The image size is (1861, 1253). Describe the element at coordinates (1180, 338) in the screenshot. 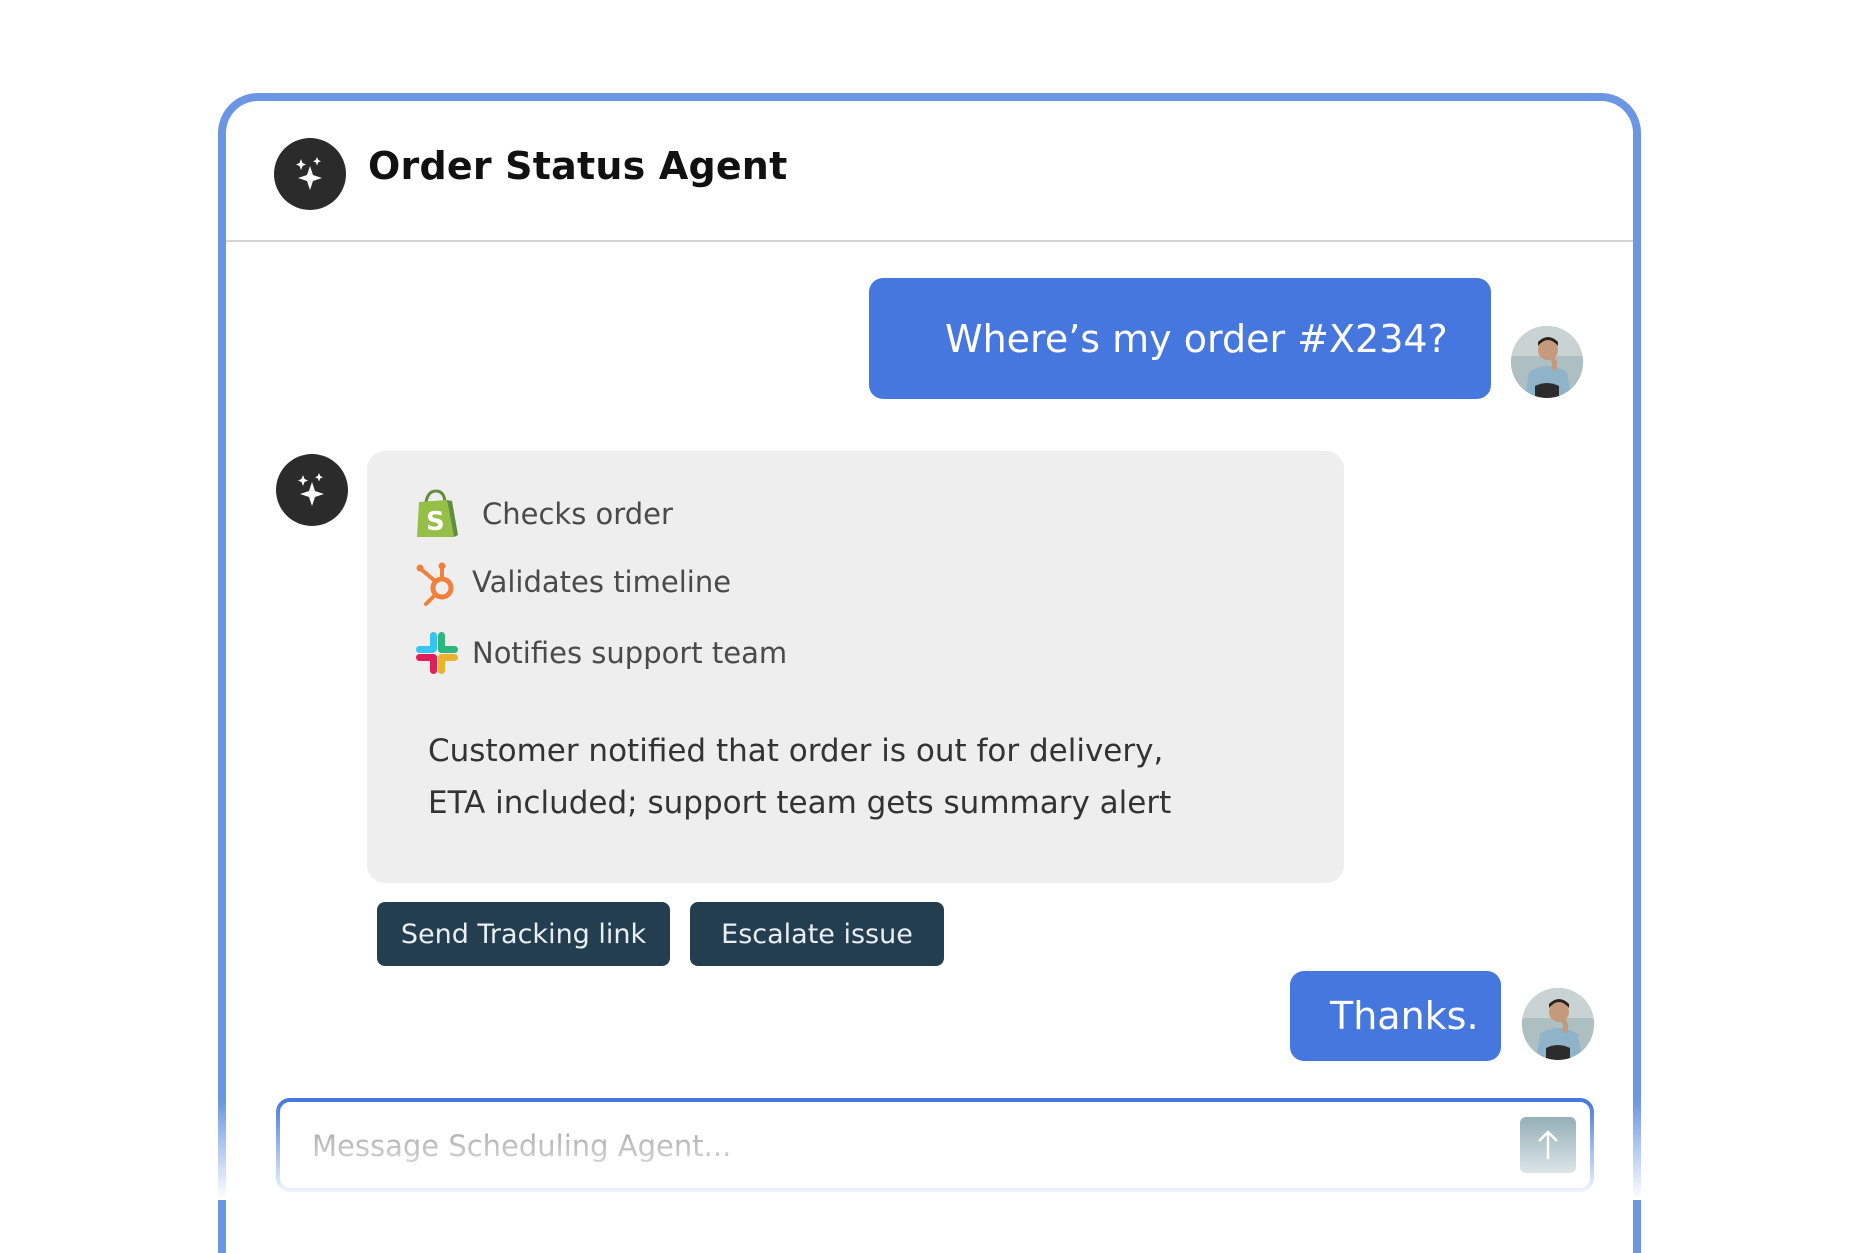

I see `user-message-bubble: Where’s my order #X234?` at that location.